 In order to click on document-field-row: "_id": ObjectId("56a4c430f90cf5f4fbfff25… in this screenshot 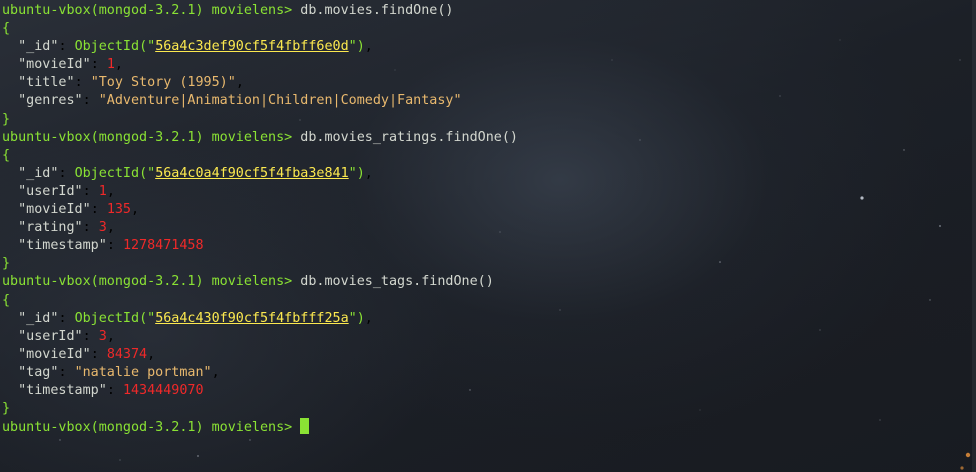, I will do `click(195, 318)`.